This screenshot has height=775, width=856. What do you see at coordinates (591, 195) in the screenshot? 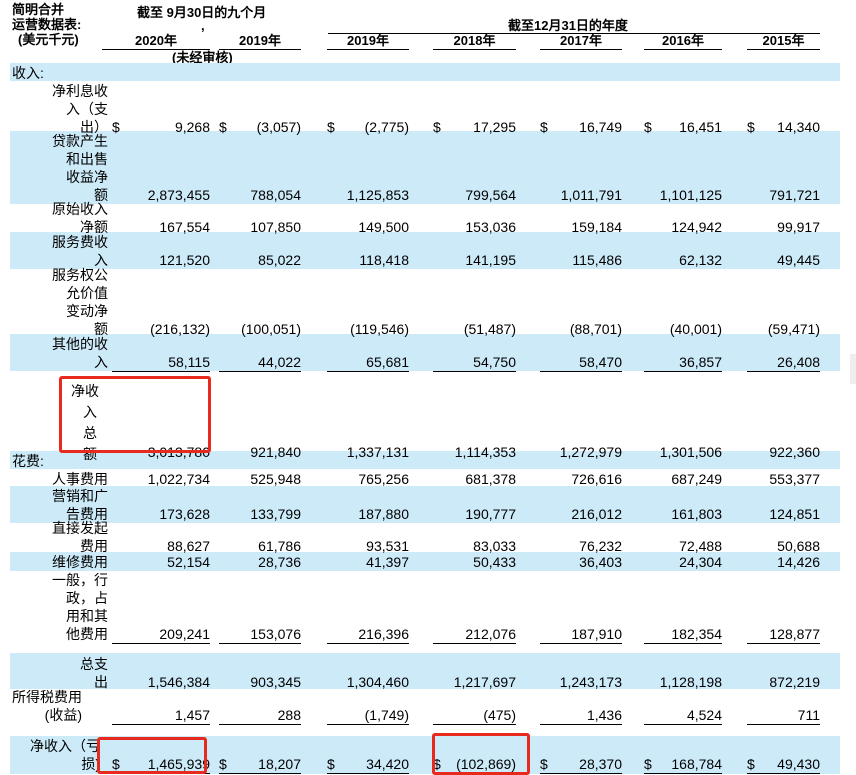
I see `value-text: 1,011,791` at bounding box center [591, 195].